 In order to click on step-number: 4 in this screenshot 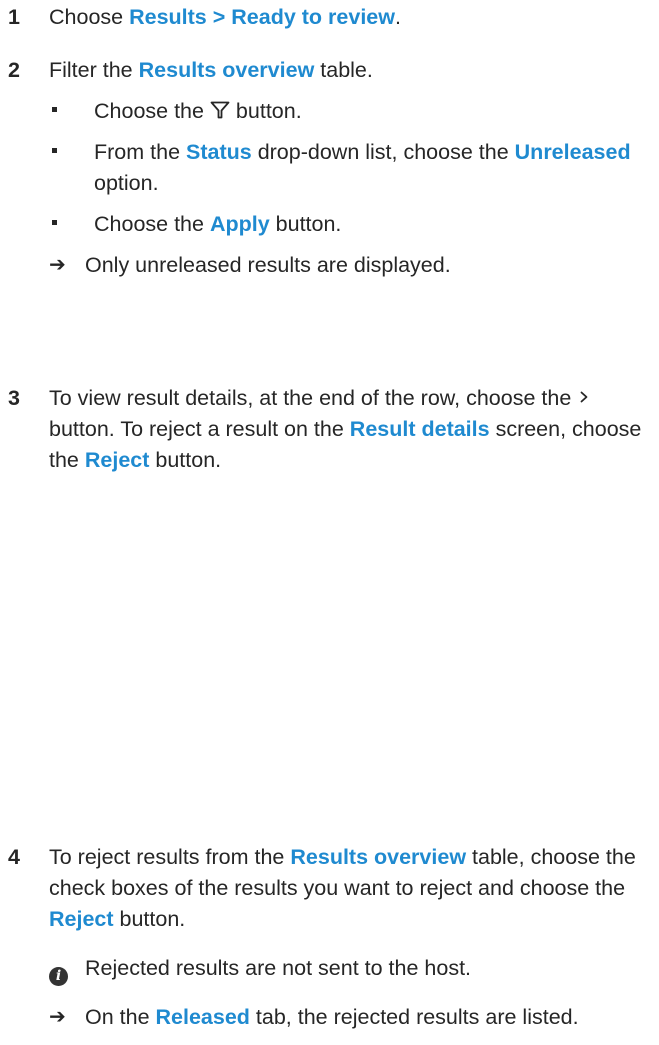, I will do `click(14, 857)`.